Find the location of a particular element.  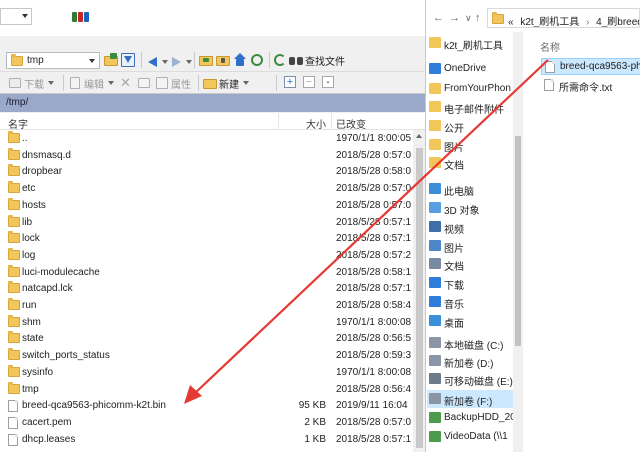

nav-item: 电子邮件附件 is located at coordinates (472, 107).